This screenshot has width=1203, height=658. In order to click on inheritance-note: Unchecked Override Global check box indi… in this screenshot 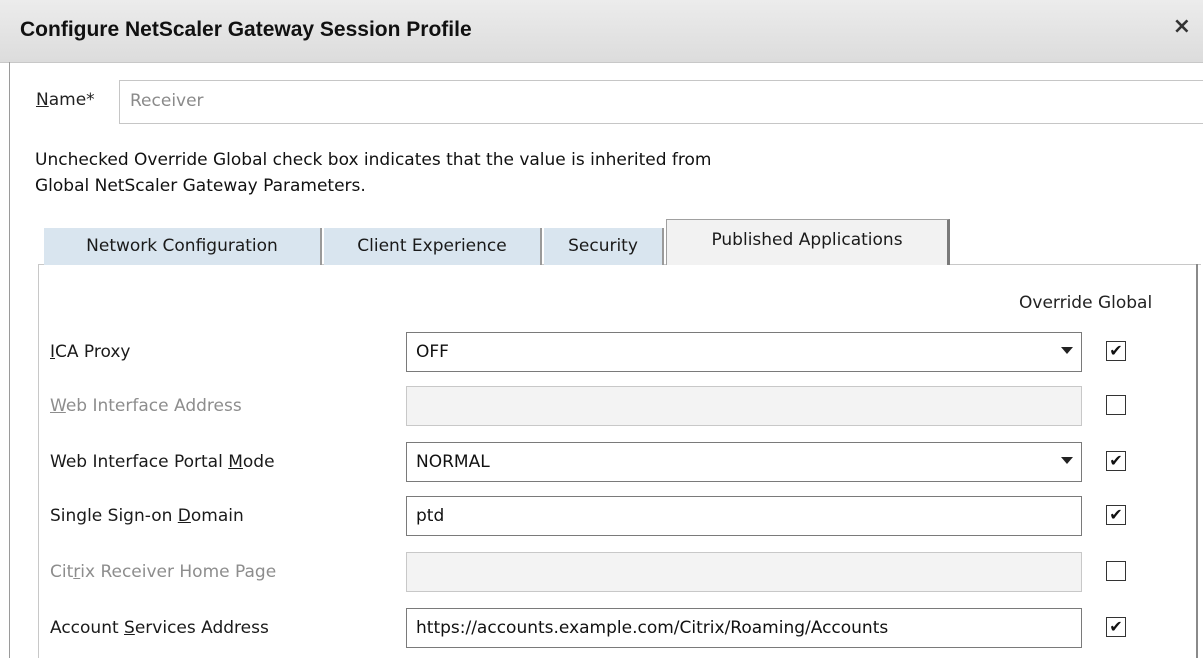, I will do `click(373, 173)`.